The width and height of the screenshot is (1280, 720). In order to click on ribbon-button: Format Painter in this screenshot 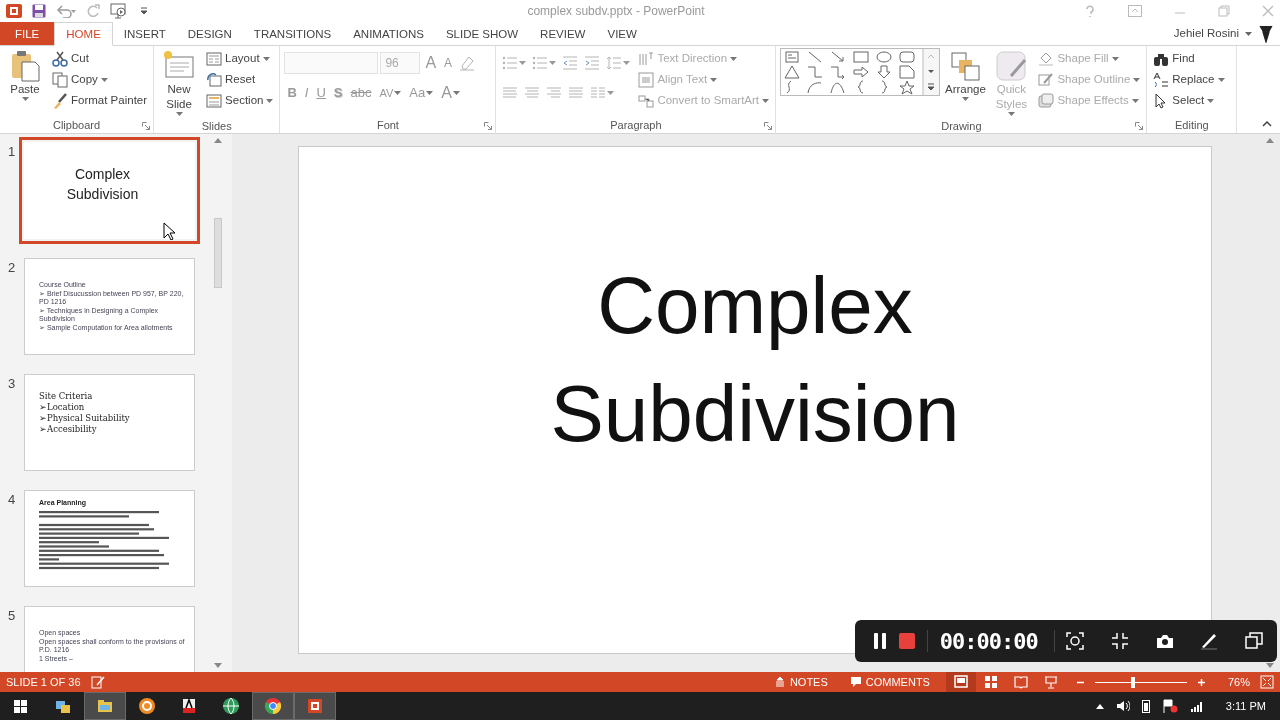, I will do `click(100, 100)`.